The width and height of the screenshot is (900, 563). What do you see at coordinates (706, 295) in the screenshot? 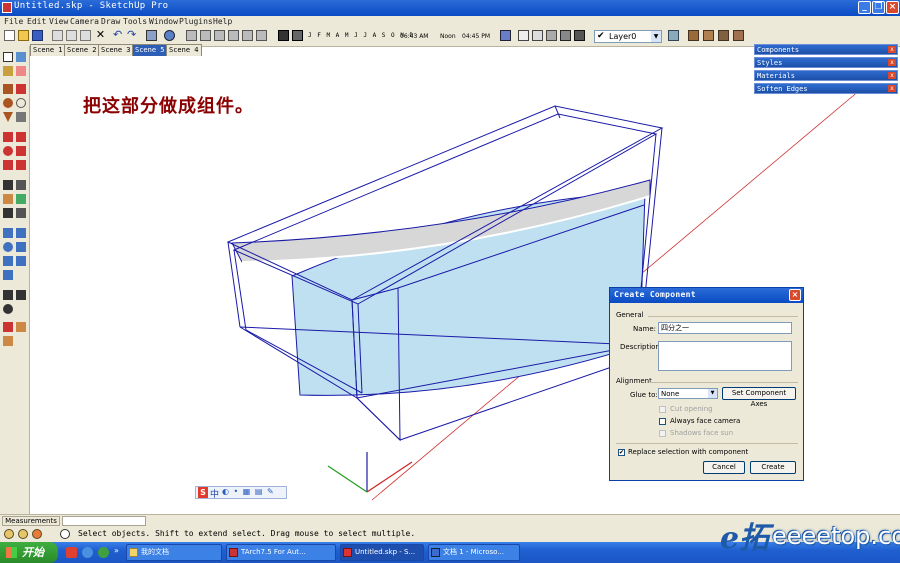
I see `dialog-title-bar: Create Component ×` at bounding box center [706, 295].